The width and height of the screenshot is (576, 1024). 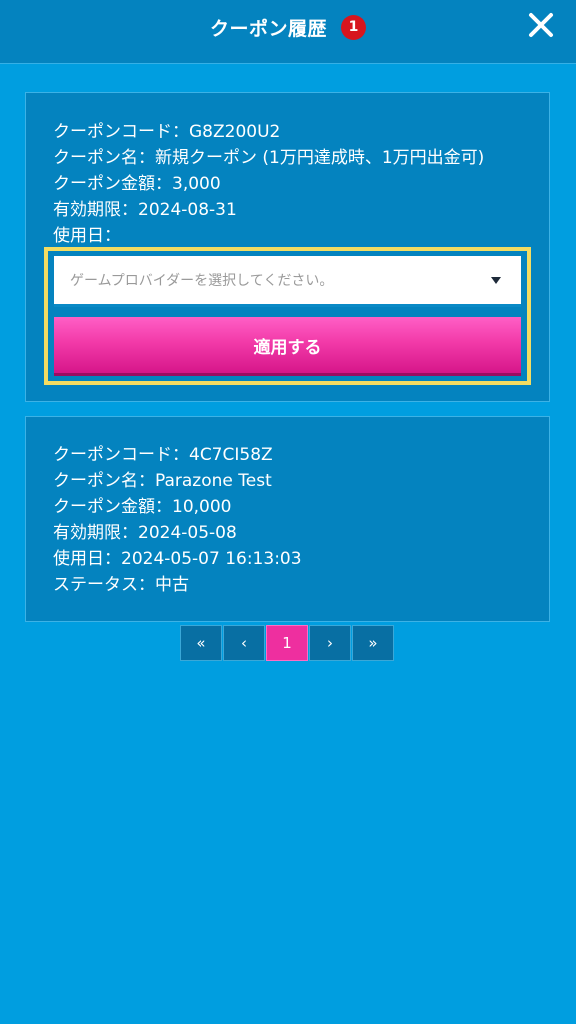 What do you see at coordinates (163, 455) in the screenshot?
I see `coupon-code: クーポンコード：4C7CI58Z` at bounding box center [163, 455].